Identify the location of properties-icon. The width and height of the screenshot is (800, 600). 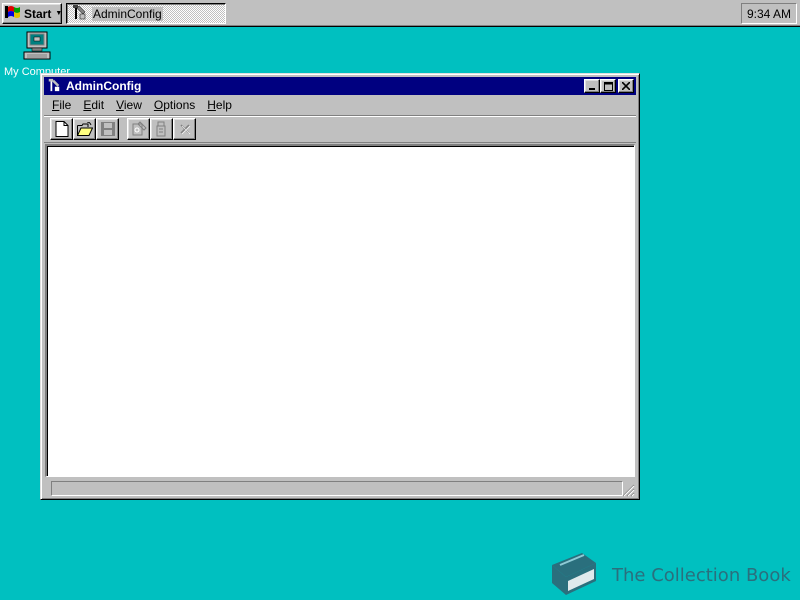
(139, 128).